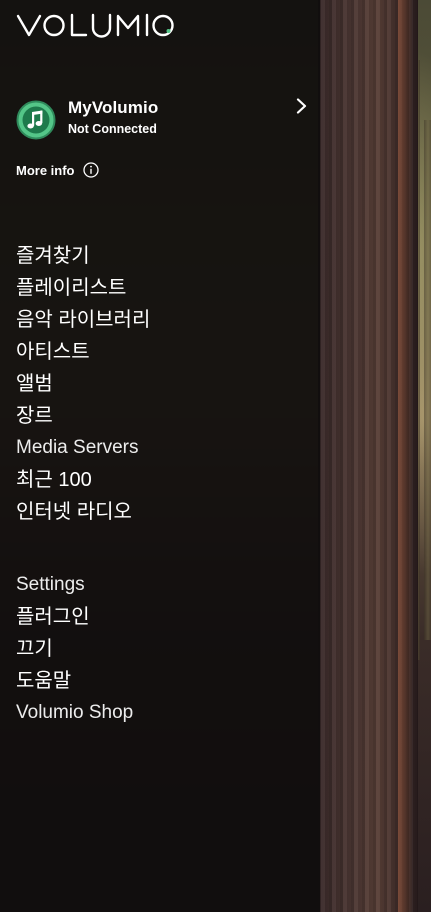  I want to click on menu-item-shutdown: 끄기, so click(74, 649).